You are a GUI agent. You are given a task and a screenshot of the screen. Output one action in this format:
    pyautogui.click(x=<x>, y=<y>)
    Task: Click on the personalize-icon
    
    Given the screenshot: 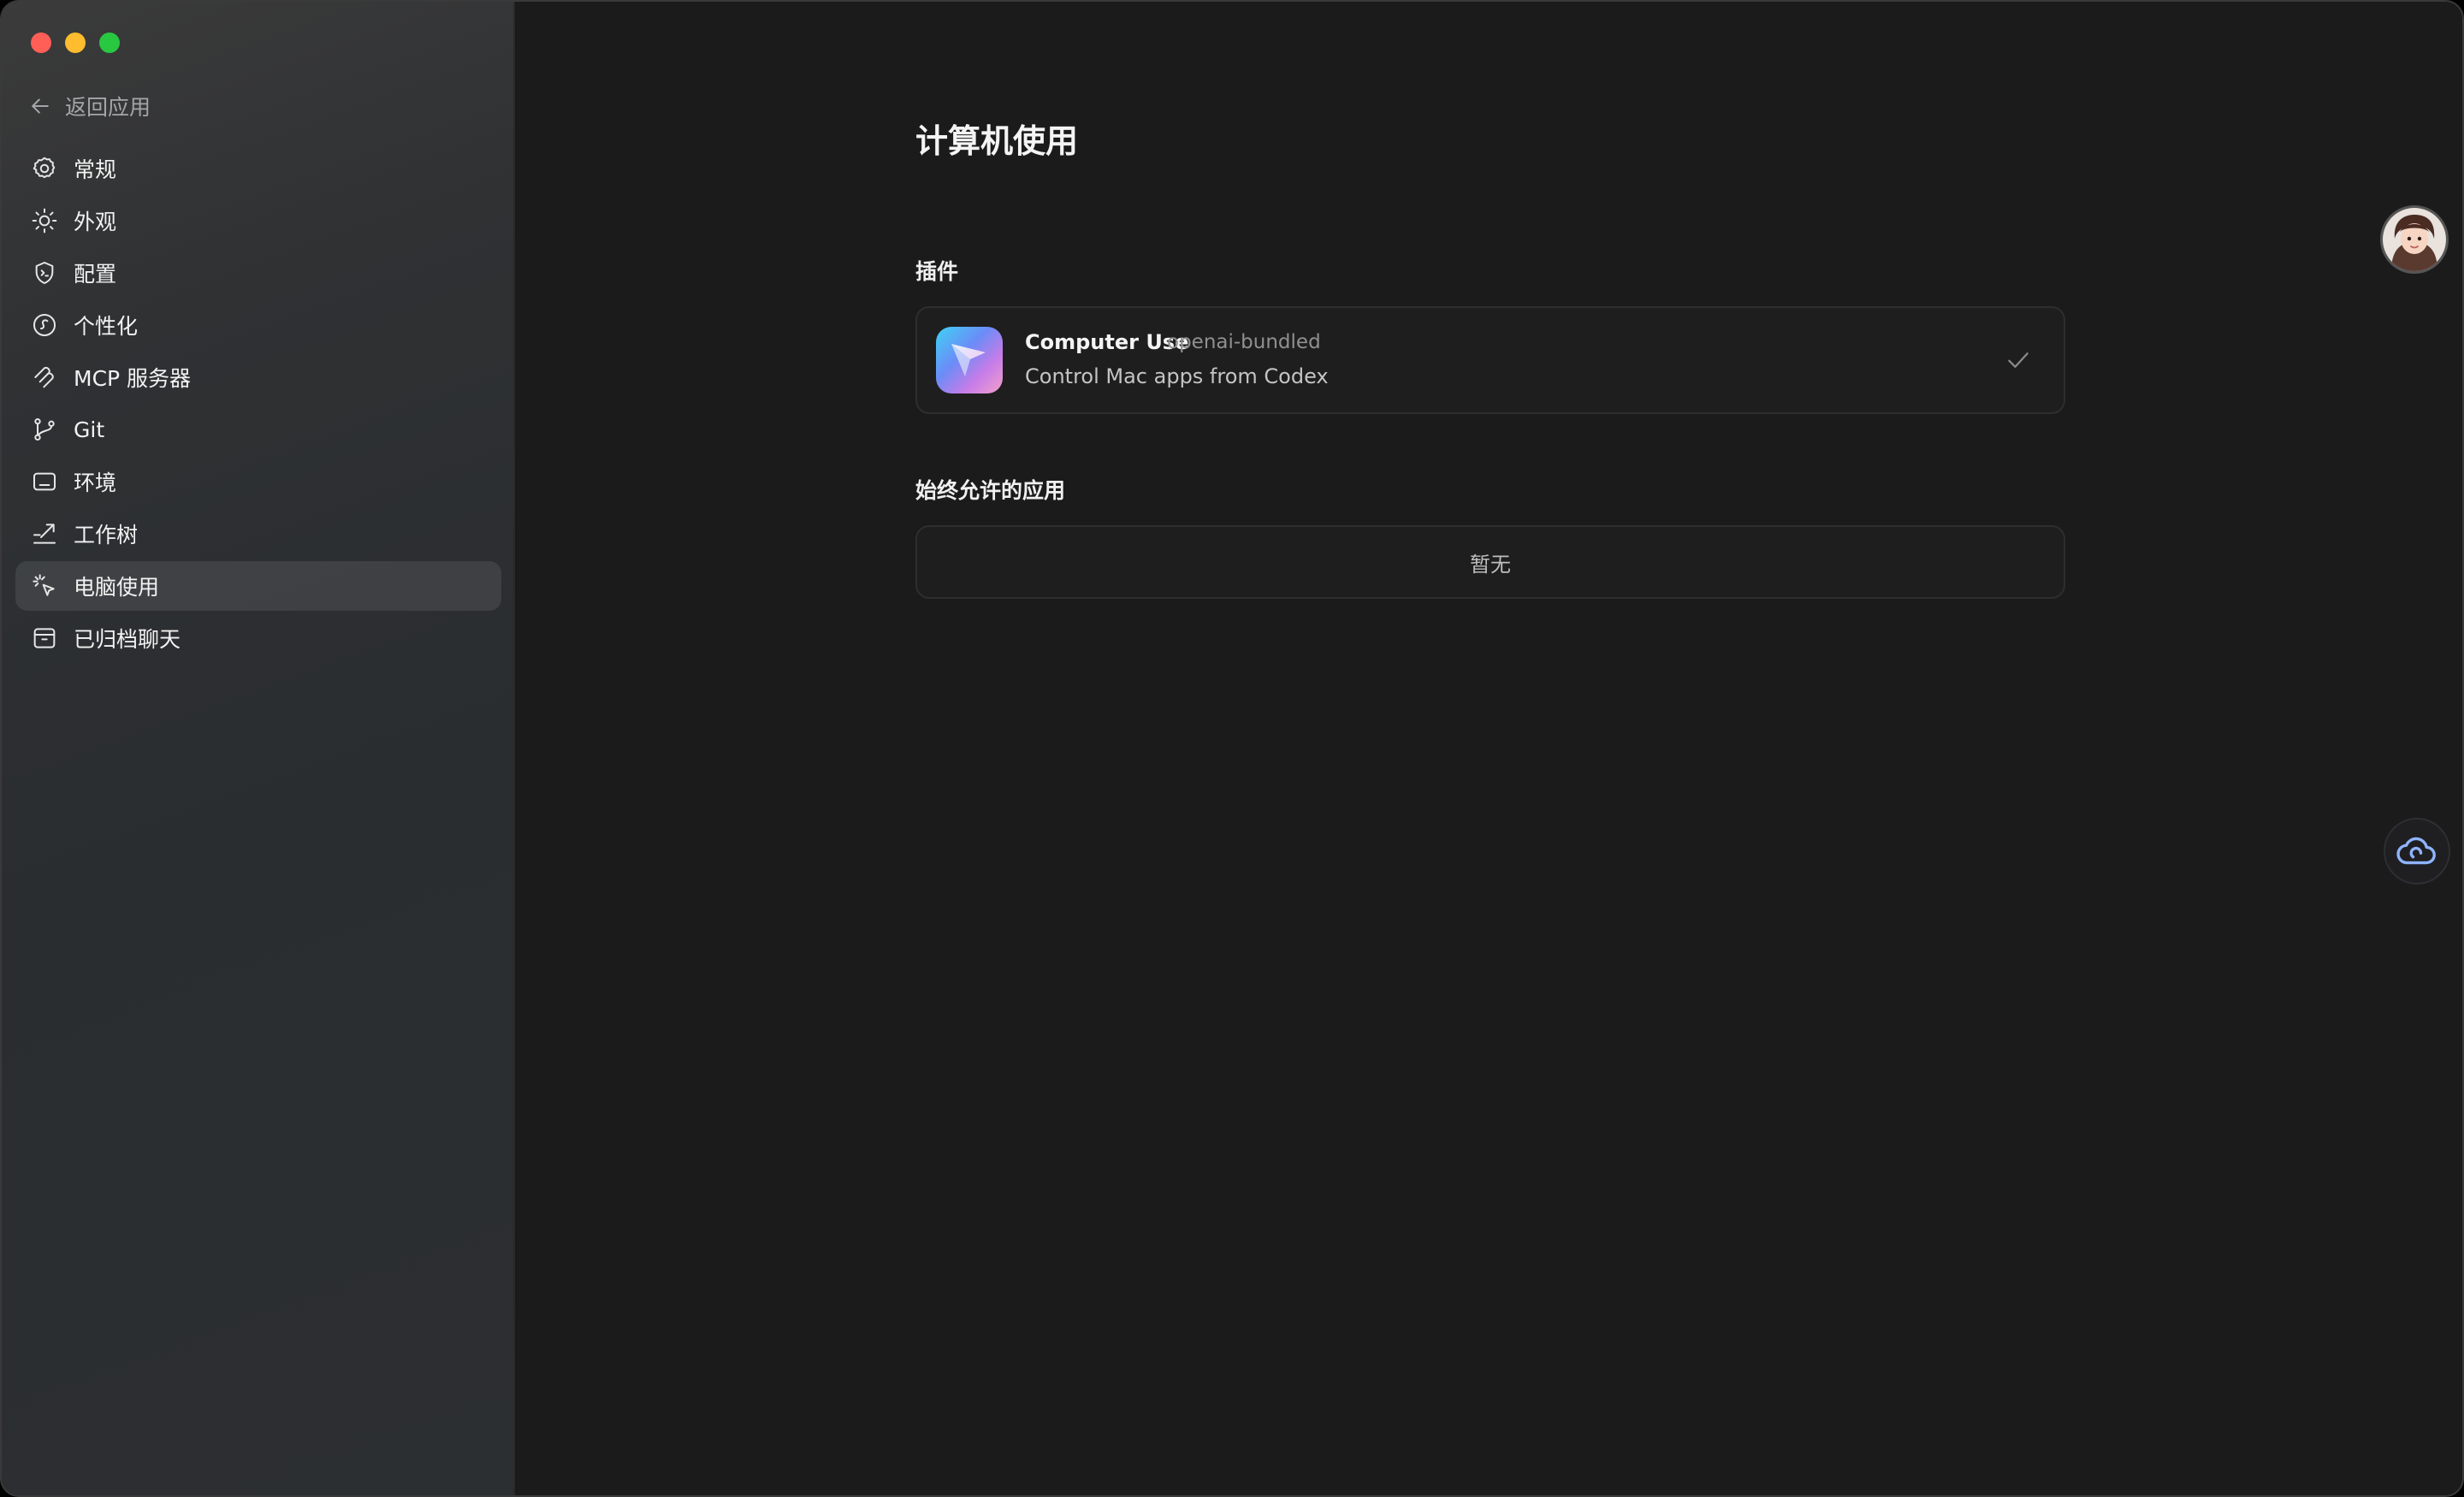 What is the action you would take?
    pyautogui.click(x=44, y=325)
    